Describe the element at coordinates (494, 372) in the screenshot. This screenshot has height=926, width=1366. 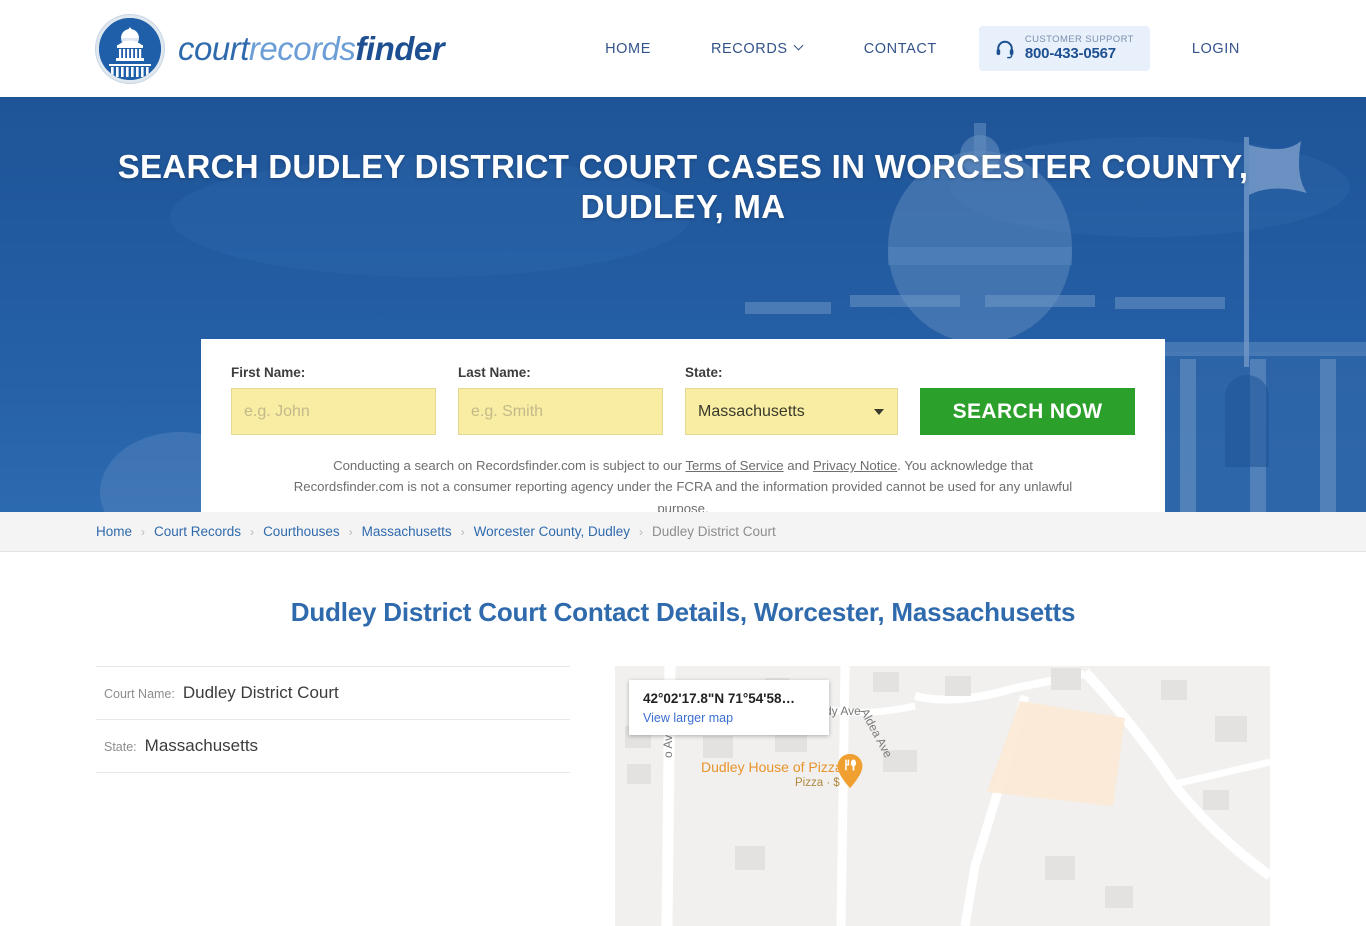
I see `last-name-label: Last Name:` at that location.